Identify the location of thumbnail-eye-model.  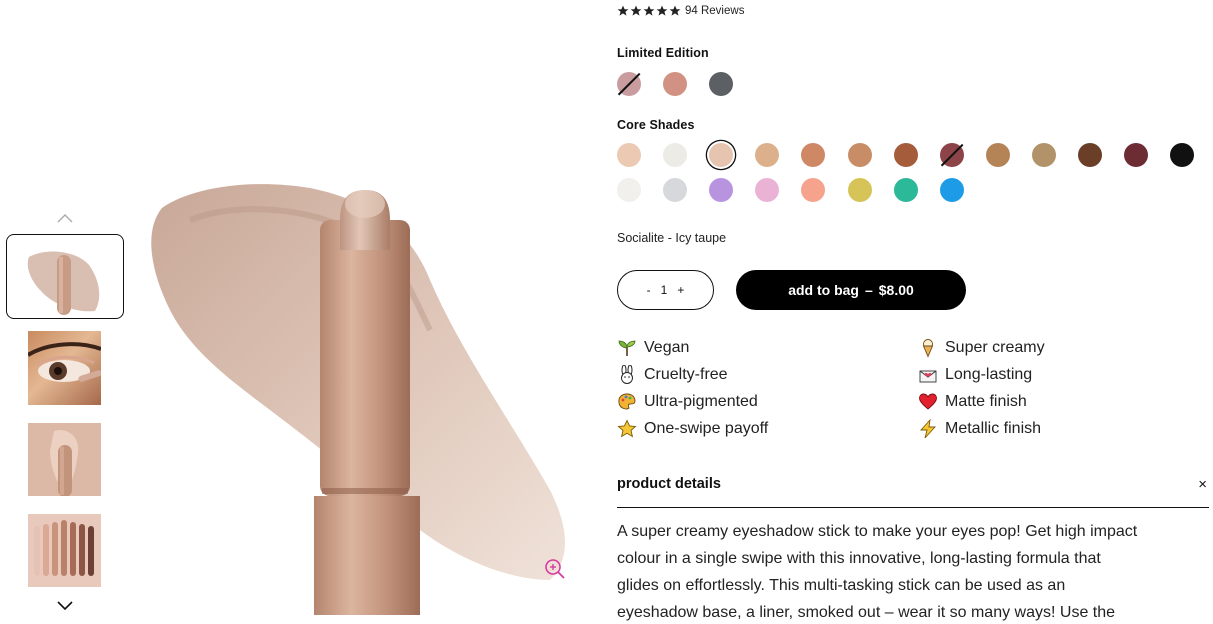
(64, 368).